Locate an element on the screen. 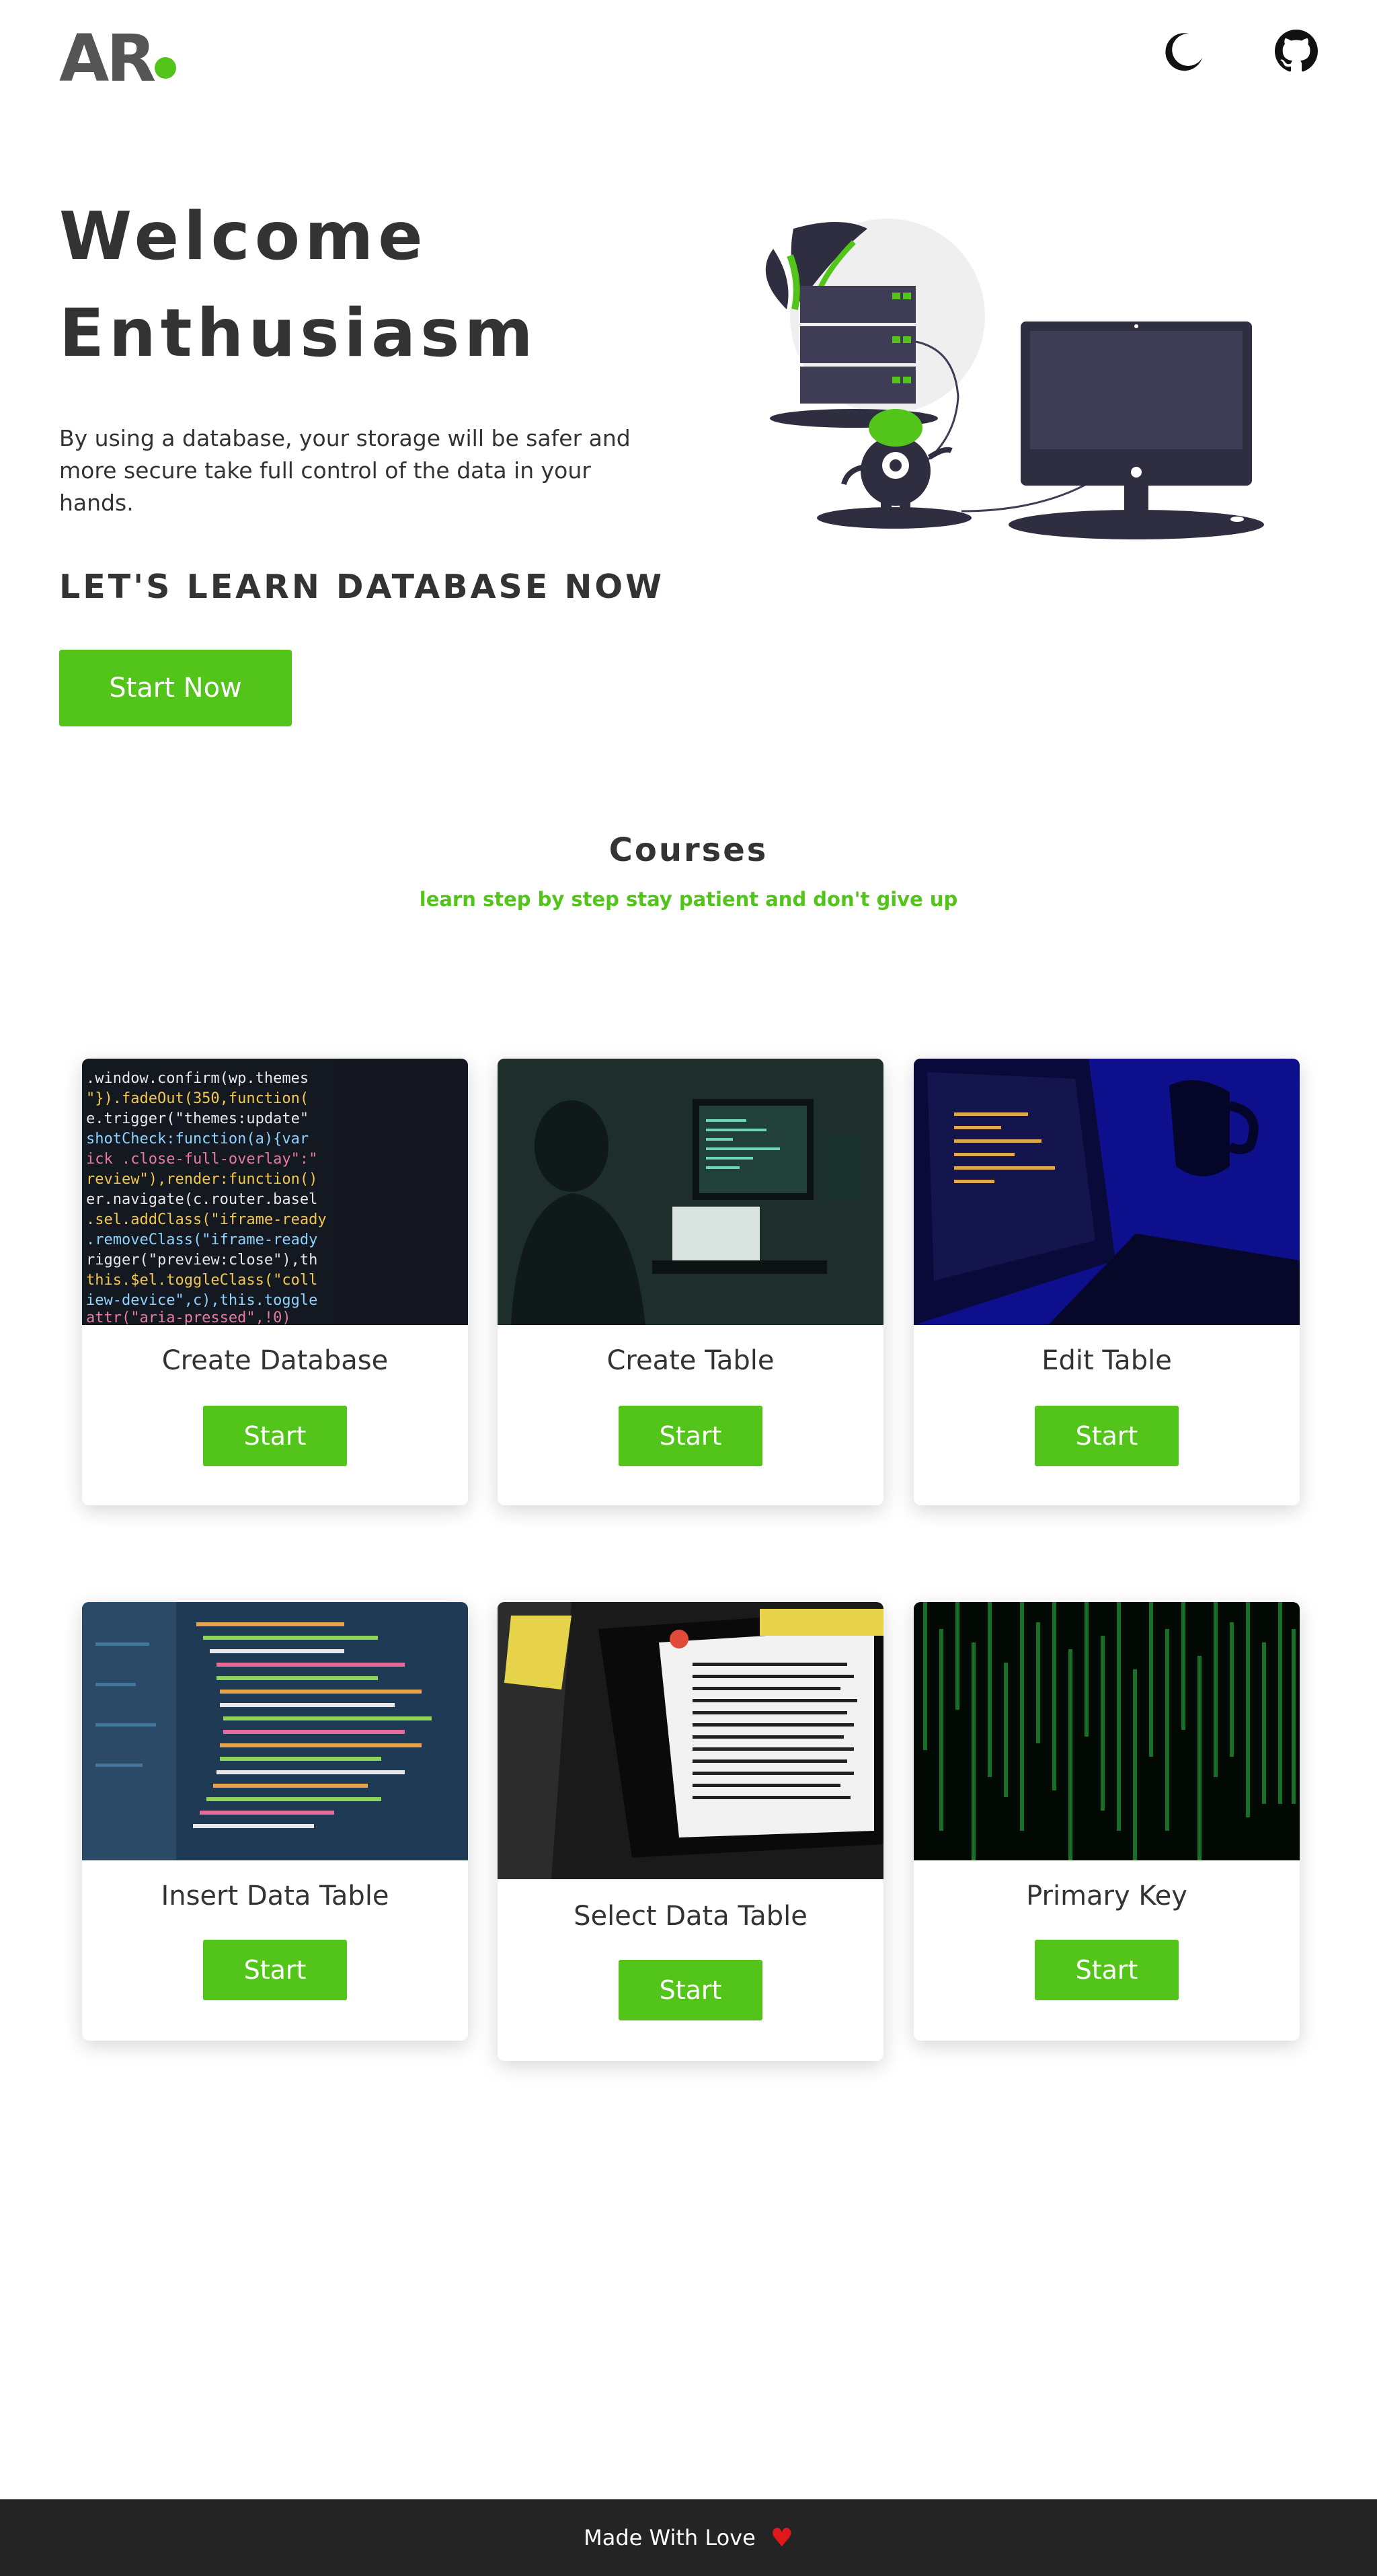  course-image-developer-at-desk is located at coordinates (690, 1192).